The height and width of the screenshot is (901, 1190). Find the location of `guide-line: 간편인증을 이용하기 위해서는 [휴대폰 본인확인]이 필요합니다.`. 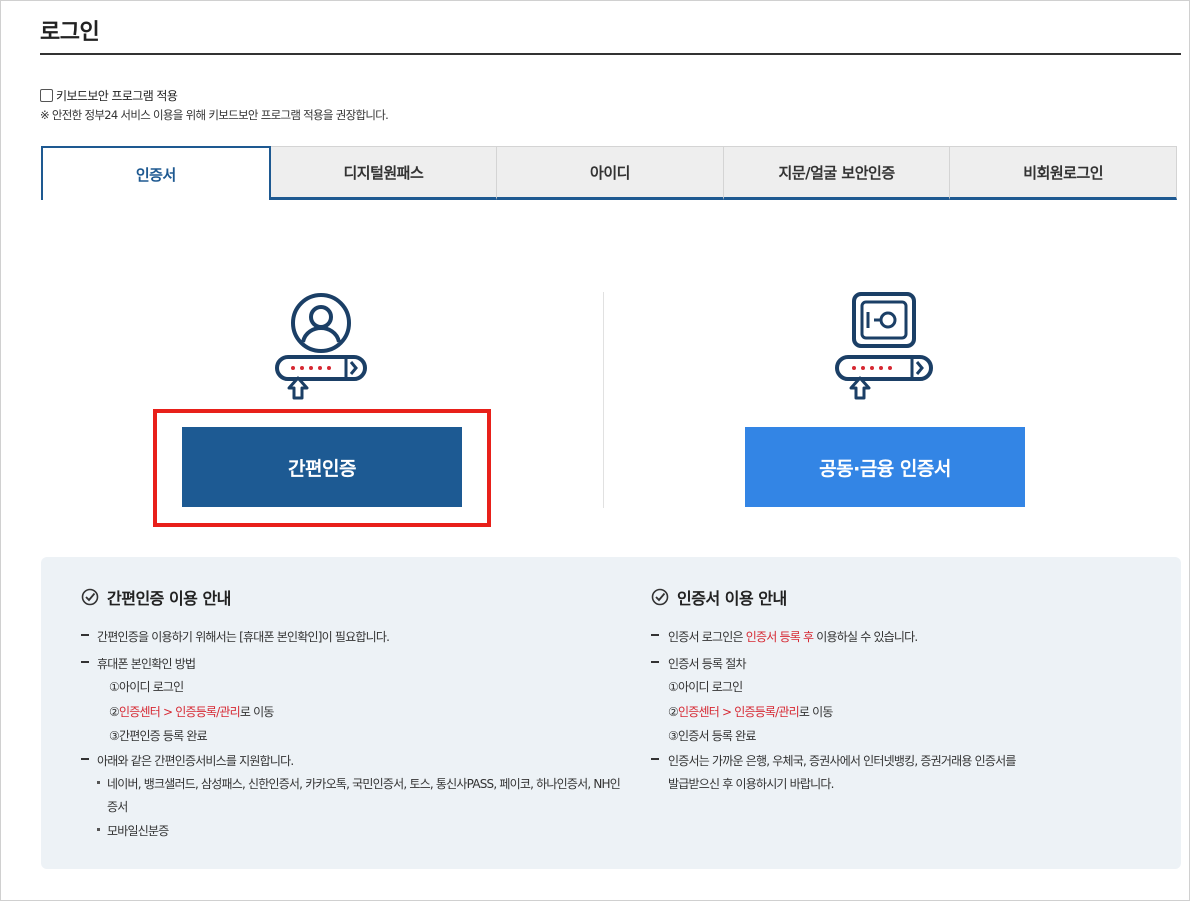

guide-line: 간편인증을 이용하기 위해서는 [휴대폰 본인확인]이 필요합니다. is located at coordinates (243, 637).